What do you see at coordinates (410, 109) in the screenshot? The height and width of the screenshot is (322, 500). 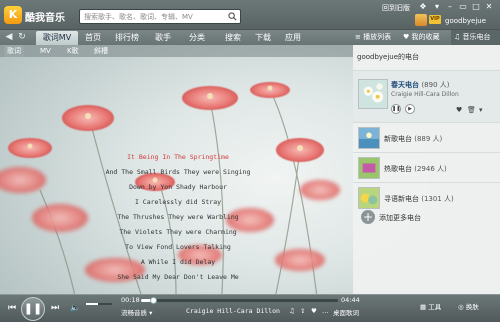 I see `station-next-icon: ▶` at bounding box center [410, 109].